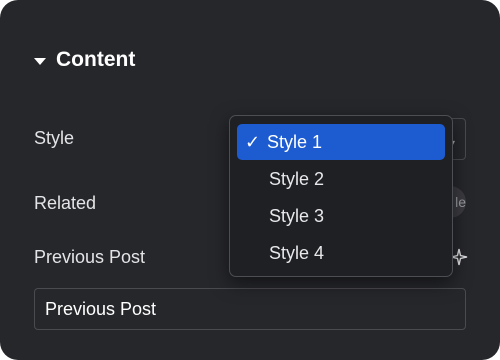 The width and height of the screenshot is (500, 360). Describe the element at coordinates (250, 309) in the screenshot. I see `previous-post-input` at that location.